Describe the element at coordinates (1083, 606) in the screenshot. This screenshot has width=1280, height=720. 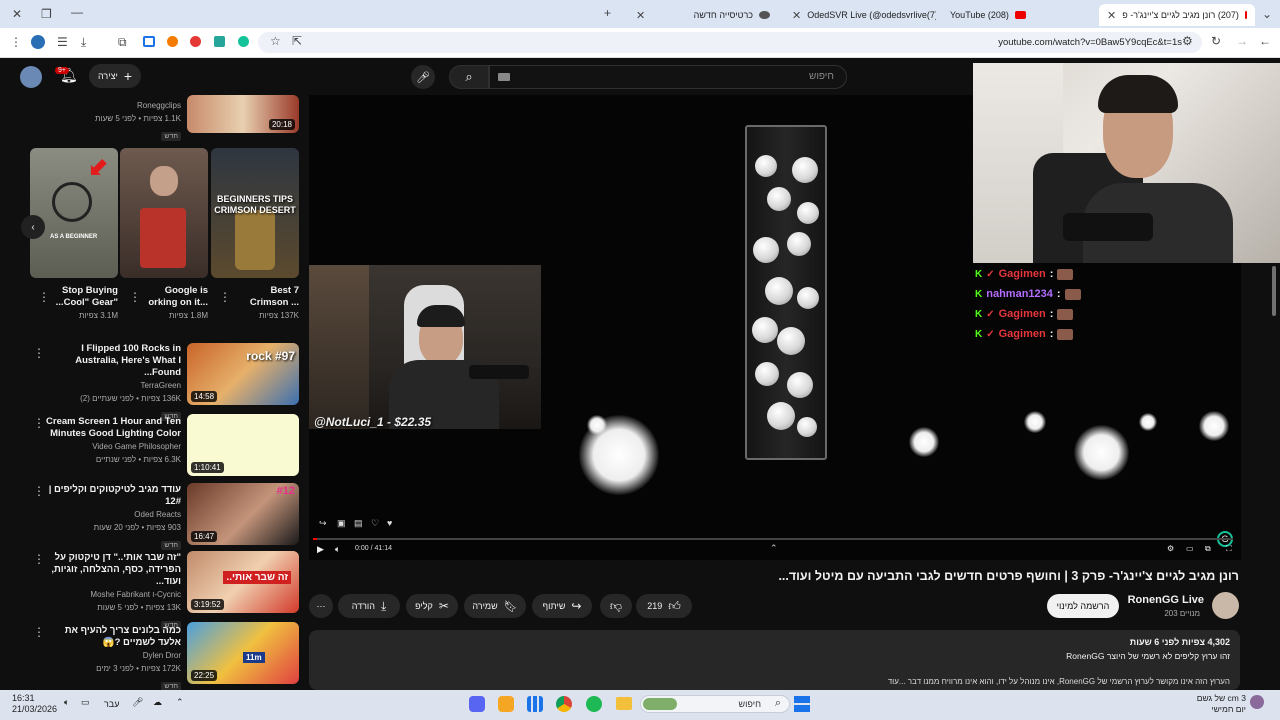
I see `subscribe-button: הרשמה למינוי` at that location.